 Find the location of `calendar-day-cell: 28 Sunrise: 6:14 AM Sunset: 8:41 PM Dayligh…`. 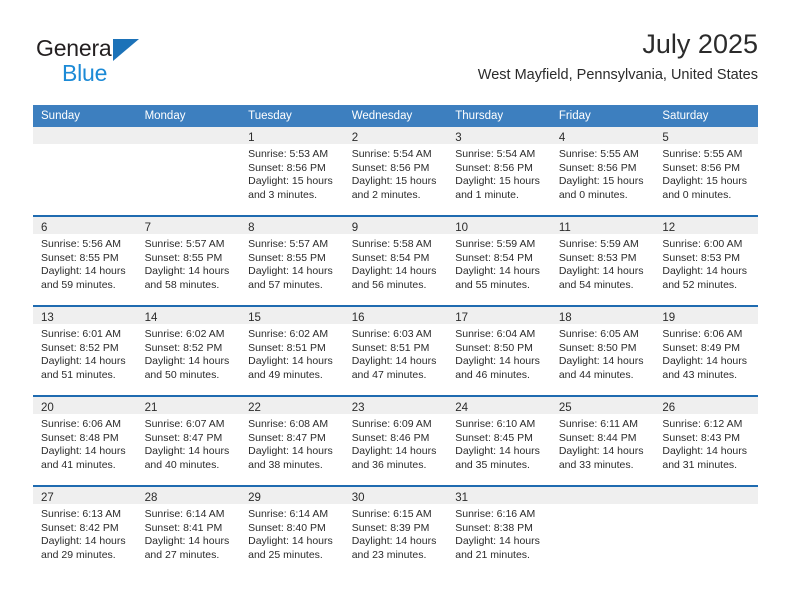

calendar-day-cell: 28 Sunrise: 6:14 AM Sunset: 8:41 PM Dayligh… is located at coordinates (188, 530).